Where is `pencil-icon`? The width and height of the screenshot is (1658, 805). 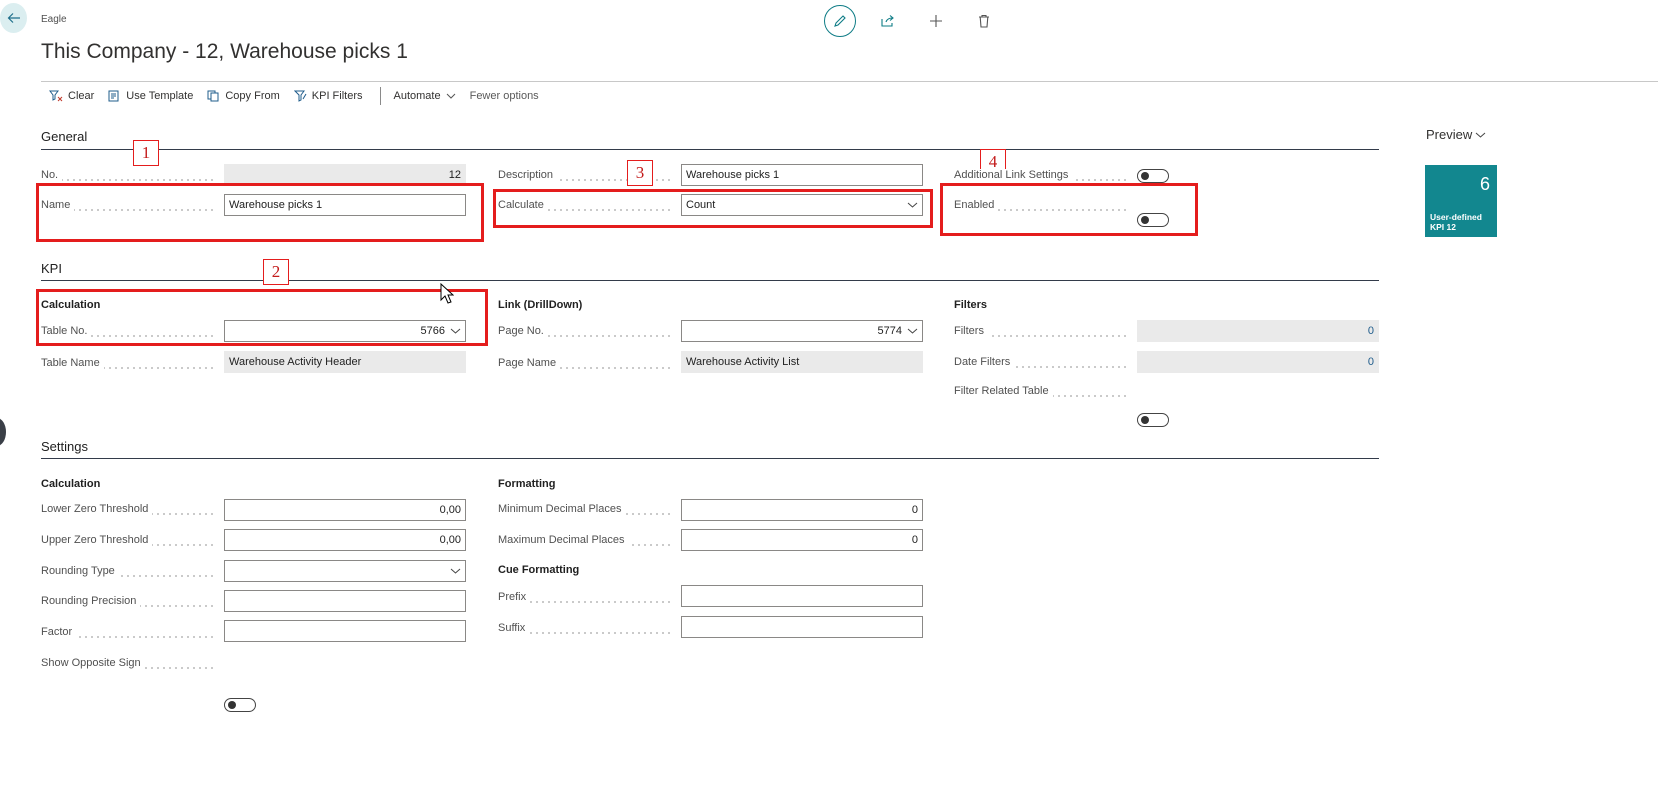 pencil-icon is located at coordinates (840, 21).